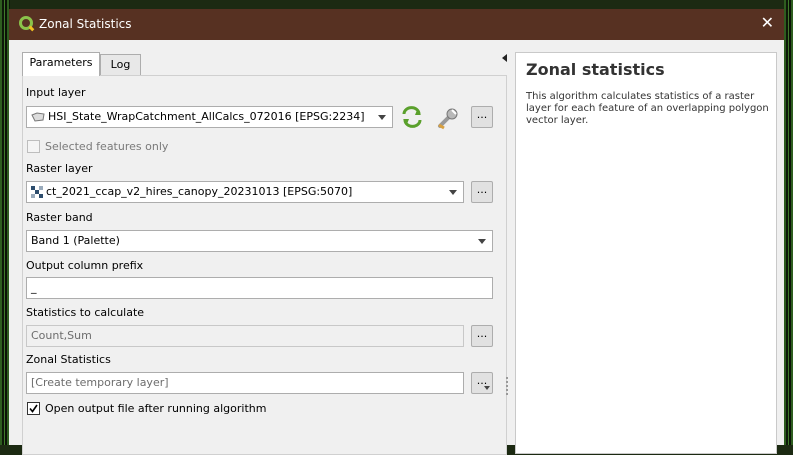 The width and height of the screenshot is (793, 455). What do you see at coordinates (396, 24) in the screenshot?
I see `title-bar: Zonal Statistics ✕` at bounding box center [396, 24].